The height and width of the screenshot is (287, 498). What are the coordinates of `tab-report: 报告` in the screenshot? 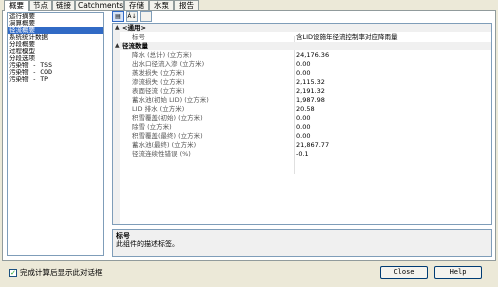 It's located at (186, 5).